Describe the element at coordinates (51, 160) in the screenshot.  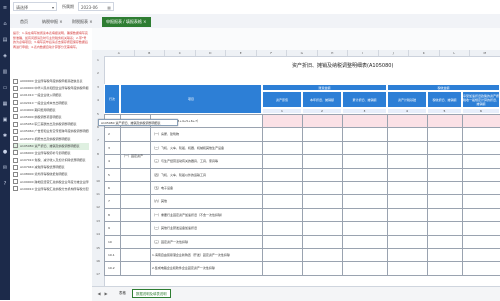
I see `form-list-item: A107010 免税、减计收入及加计扣除优惠明细表` at that location.